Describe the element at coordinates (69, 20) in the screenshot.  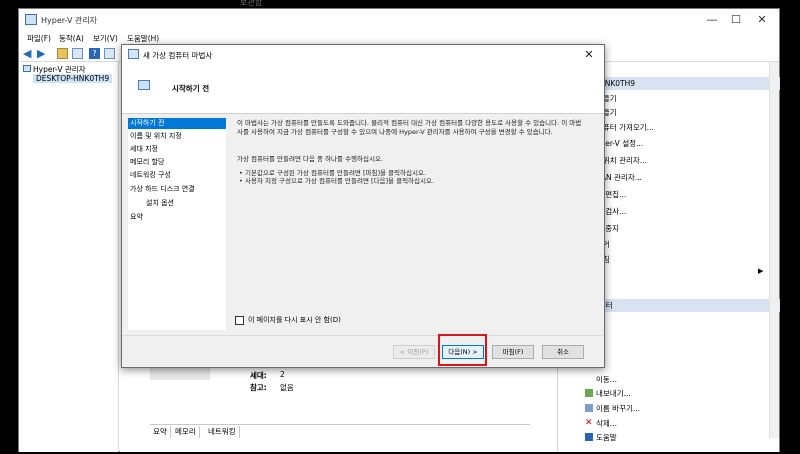
I see `window-title: Hyper-V 관리자` at that location.